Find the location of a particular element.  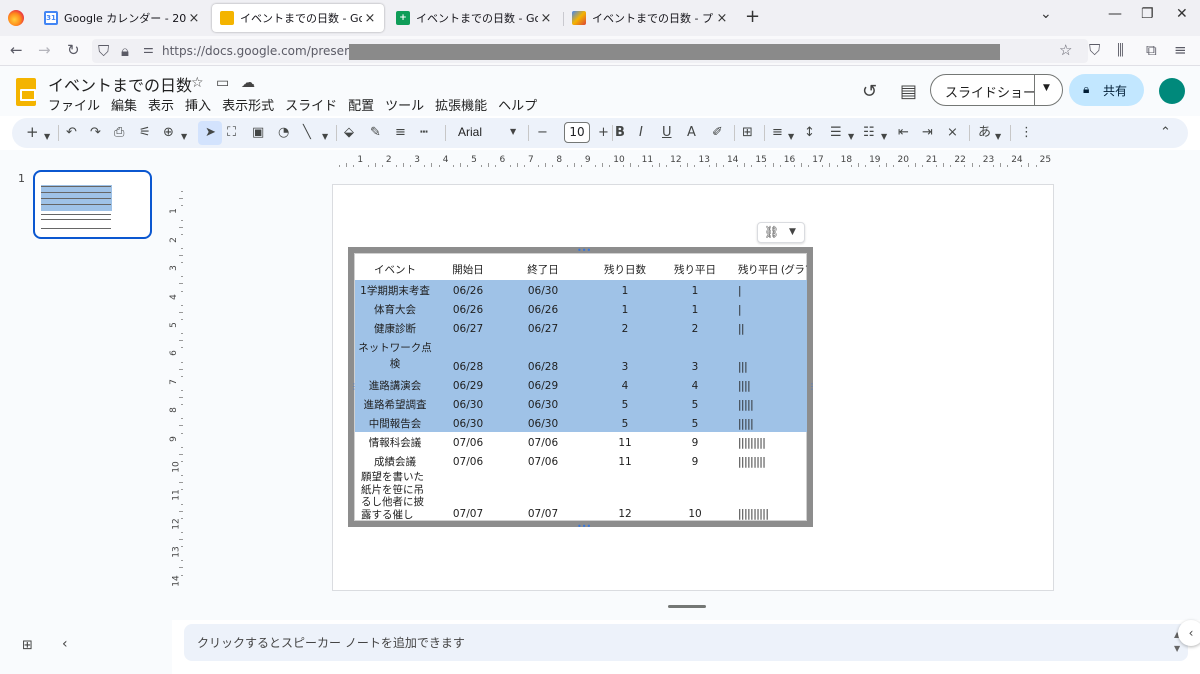

grid-view-icon: ⊞ is located at coordinates (27, 645).